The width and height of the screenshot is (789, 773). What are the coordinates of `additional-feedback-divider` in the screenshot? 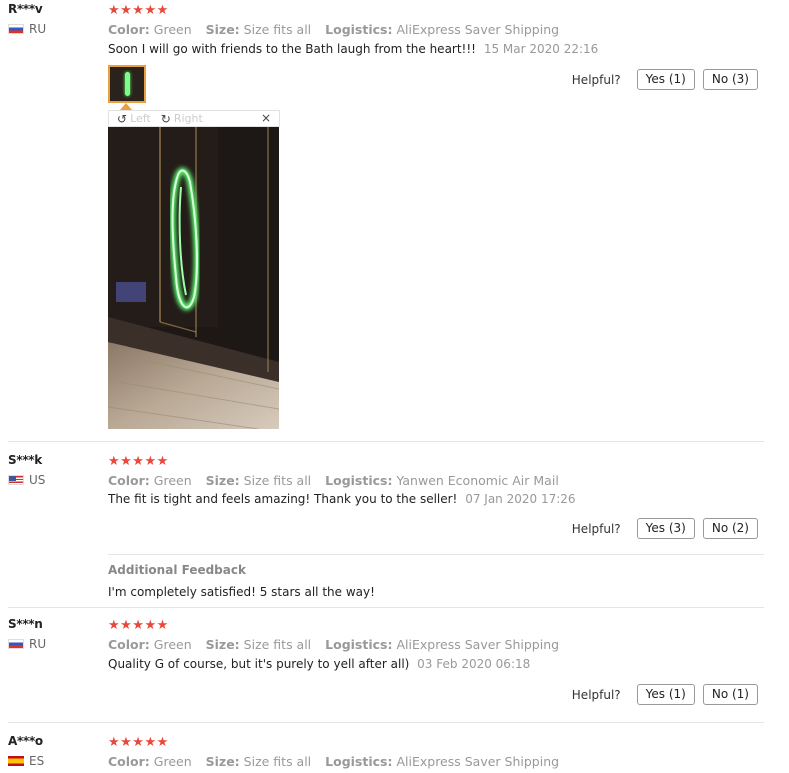 It's located at (436, 554).